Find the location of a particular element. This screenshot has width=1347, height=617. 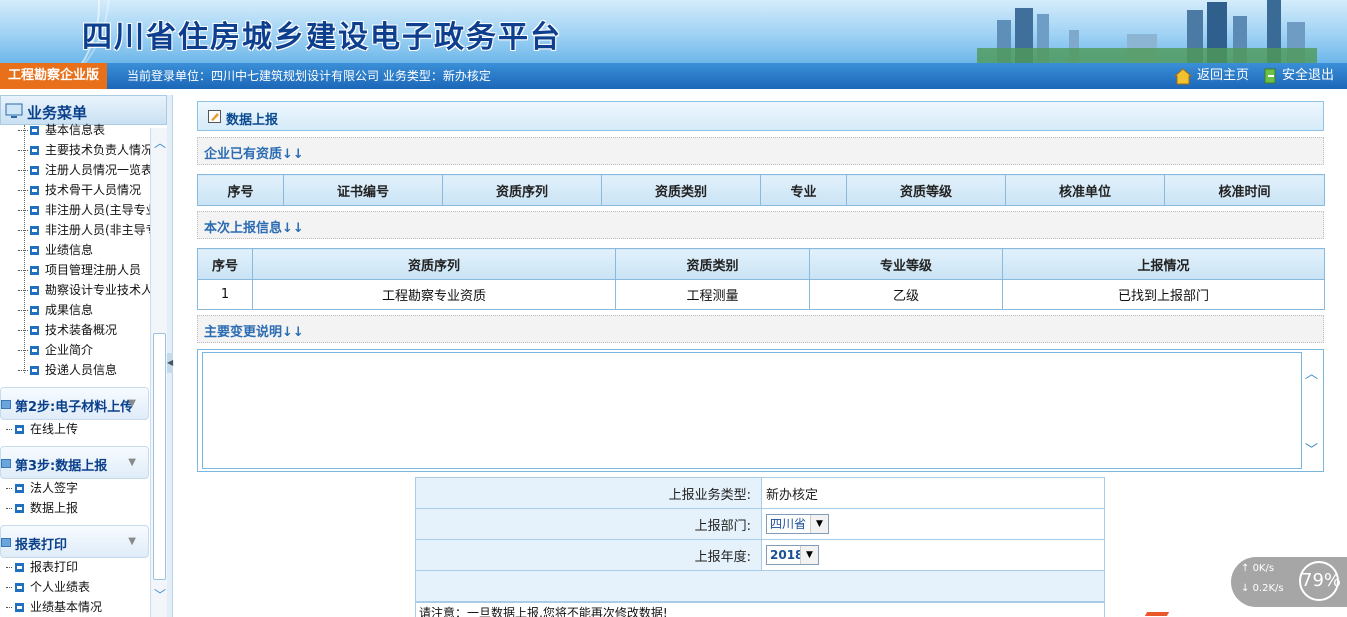

form-row is located at coordinates (760, 586).